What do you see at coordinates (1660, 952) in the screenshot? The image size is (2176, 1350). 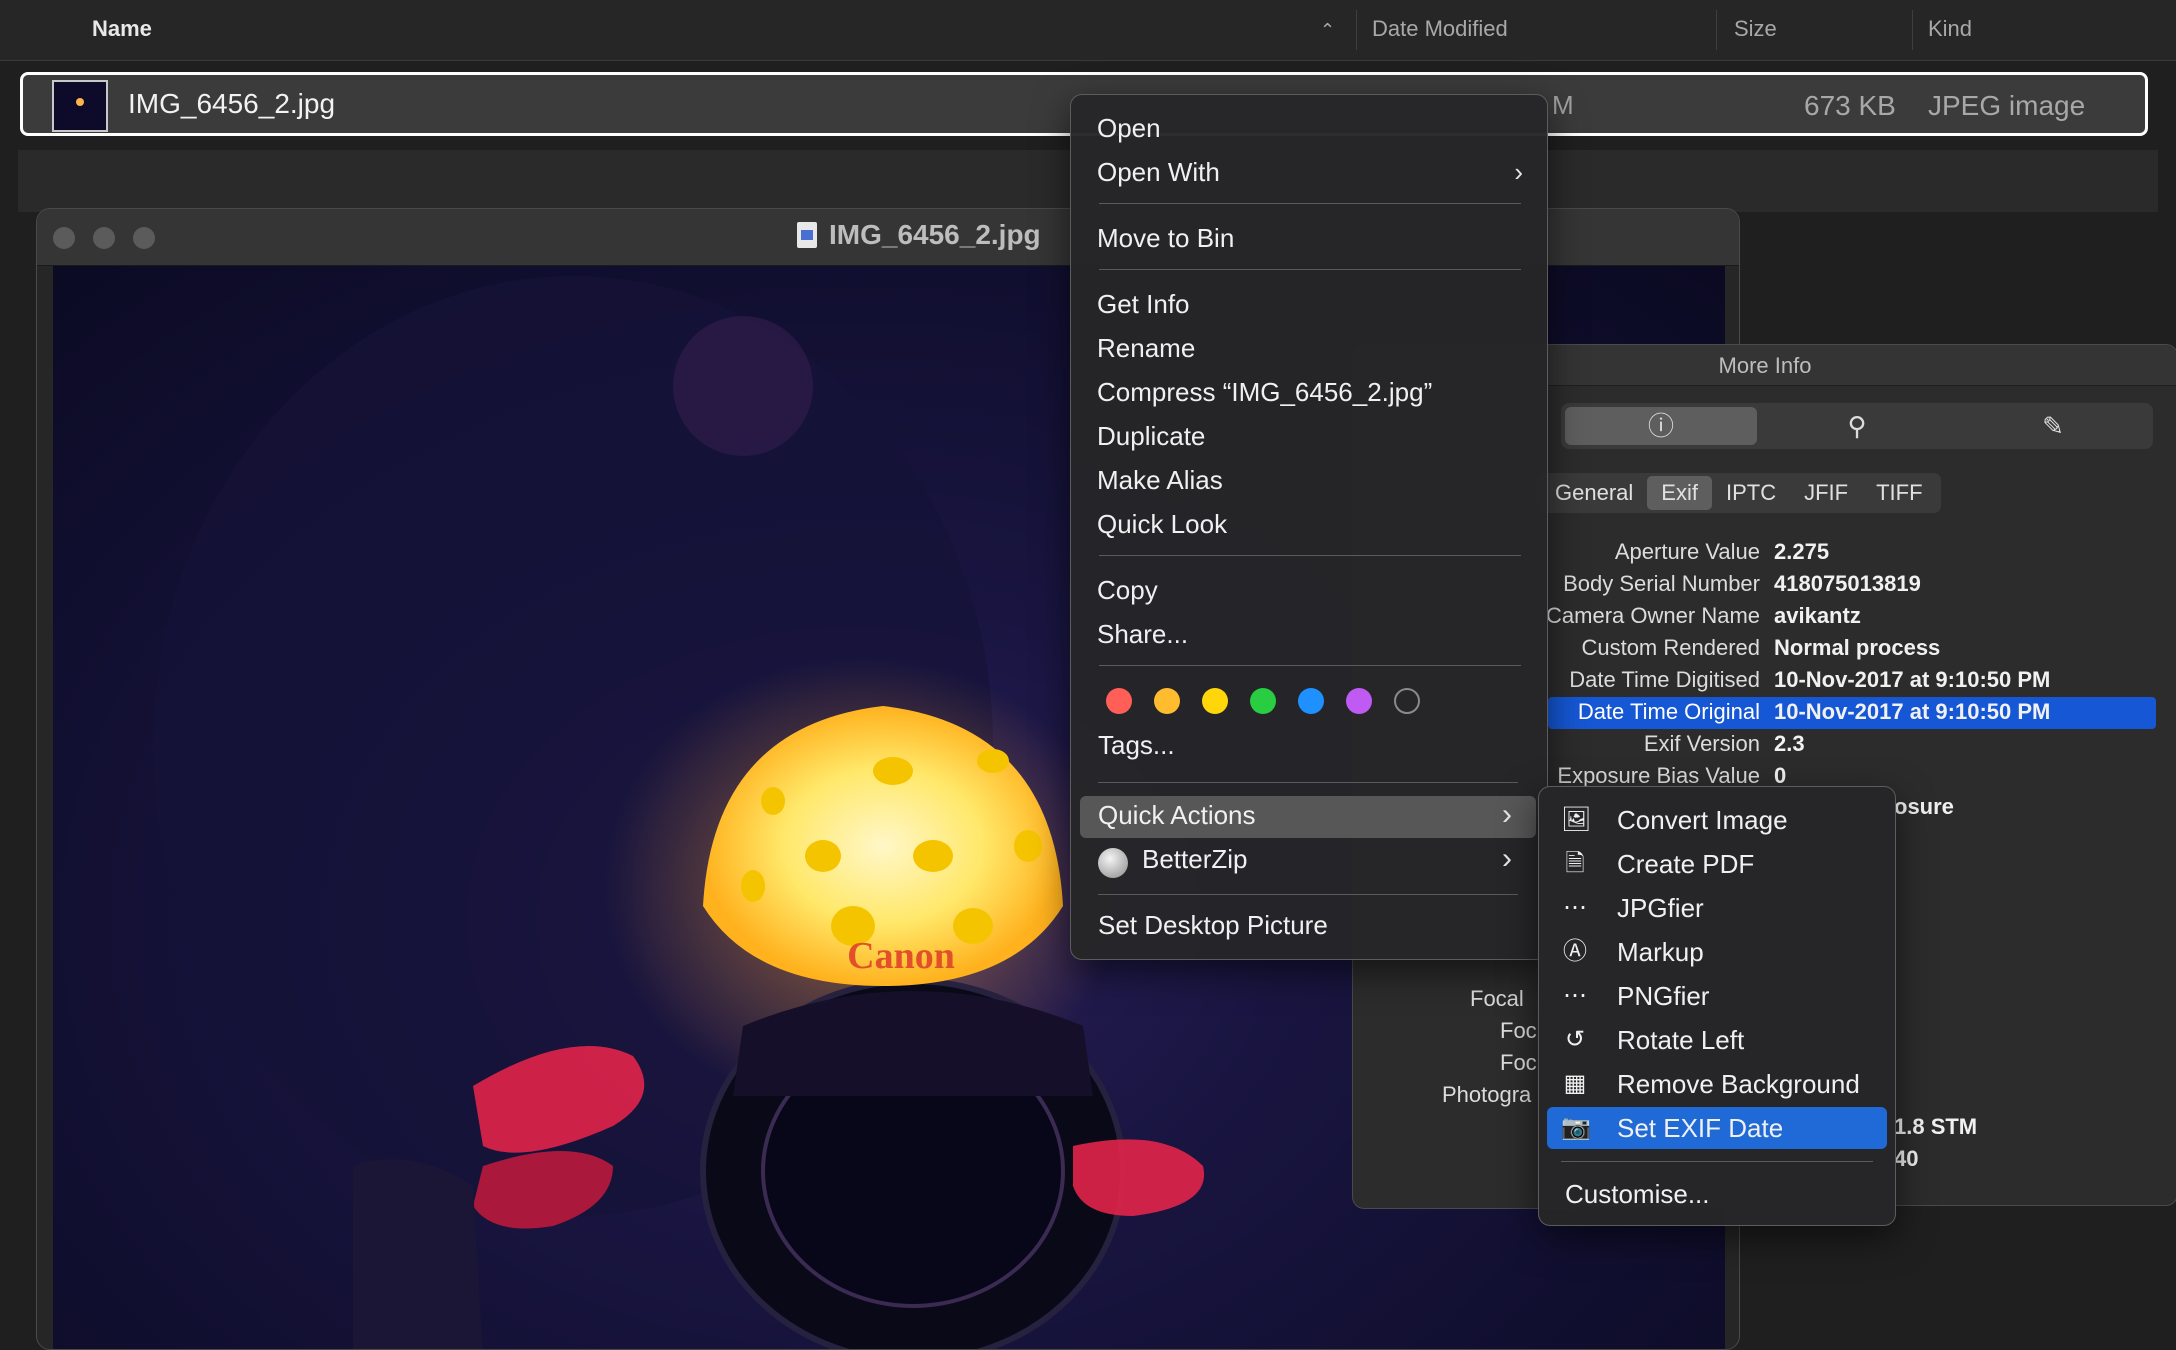 I see `qa-label: Markup` at bounding box center [1660, 952].